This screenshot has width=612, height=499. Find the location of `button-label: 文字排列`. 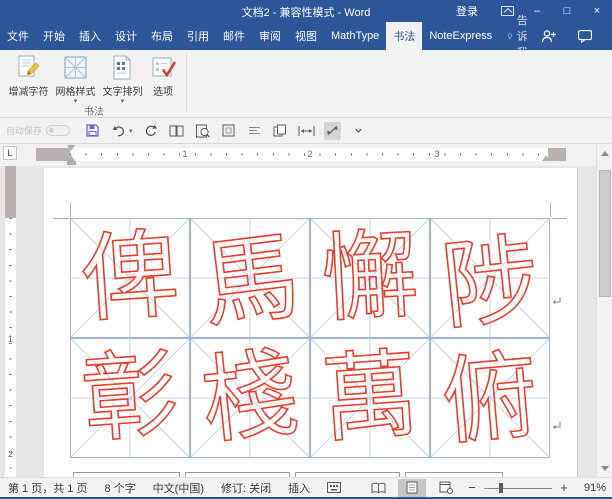

button-label: 文字排列 is located at coordinates (122, 92).